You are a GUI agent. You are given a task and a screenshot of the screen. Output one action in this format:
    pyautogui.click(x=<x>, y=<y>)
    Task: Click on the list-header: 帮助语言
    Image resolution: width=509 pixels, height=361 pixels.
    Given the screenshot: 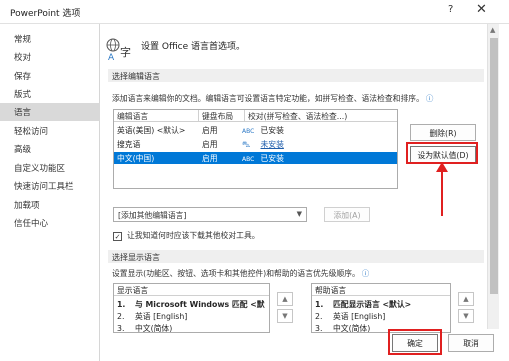 What is the action you would take?
    pyautogui.click(x=381, y=290)
    